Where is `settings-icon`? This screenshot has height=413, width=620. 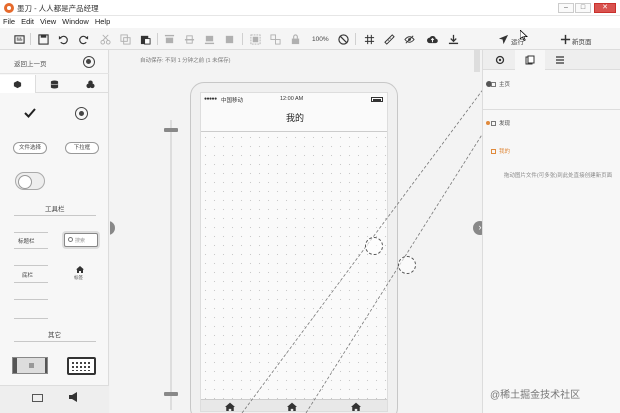 settings-icon is located at coordinates (500, 60).